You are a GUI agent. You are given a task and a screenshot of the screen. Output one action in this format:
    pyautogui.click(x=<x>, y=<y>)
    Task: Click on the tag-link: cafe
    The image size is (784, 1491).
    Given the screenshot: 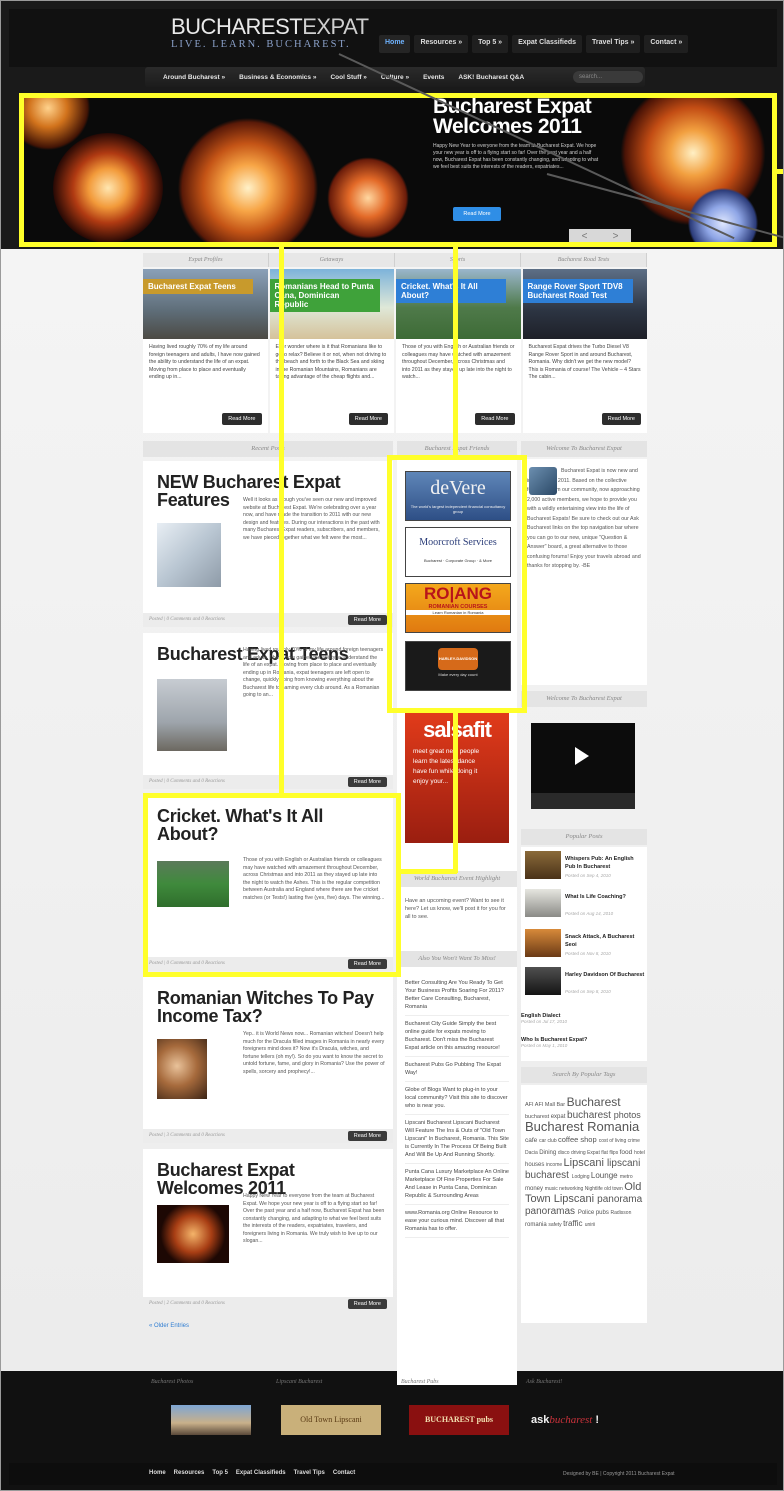 What is the action you would take?
    pyautogui.click(x=532, y=1140)
    